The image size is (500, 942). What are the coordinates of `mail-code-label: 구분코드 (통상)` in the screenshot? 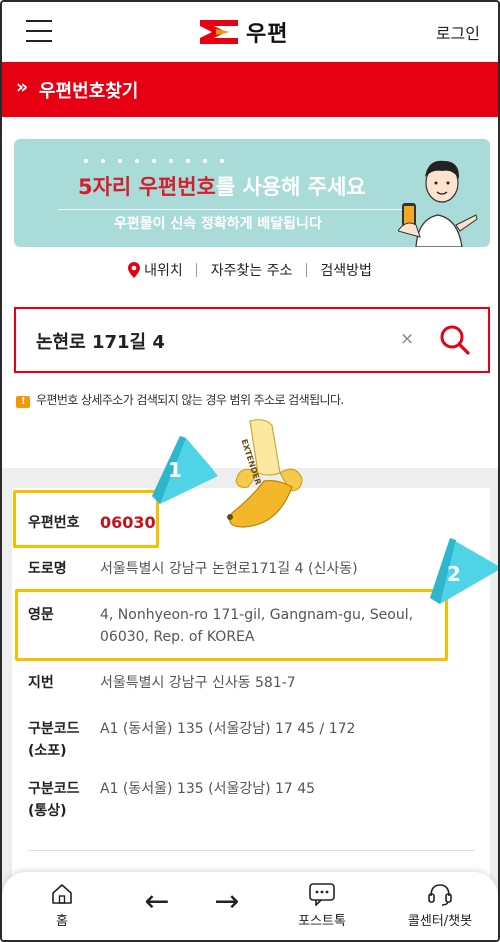 It's located at (54, 800).